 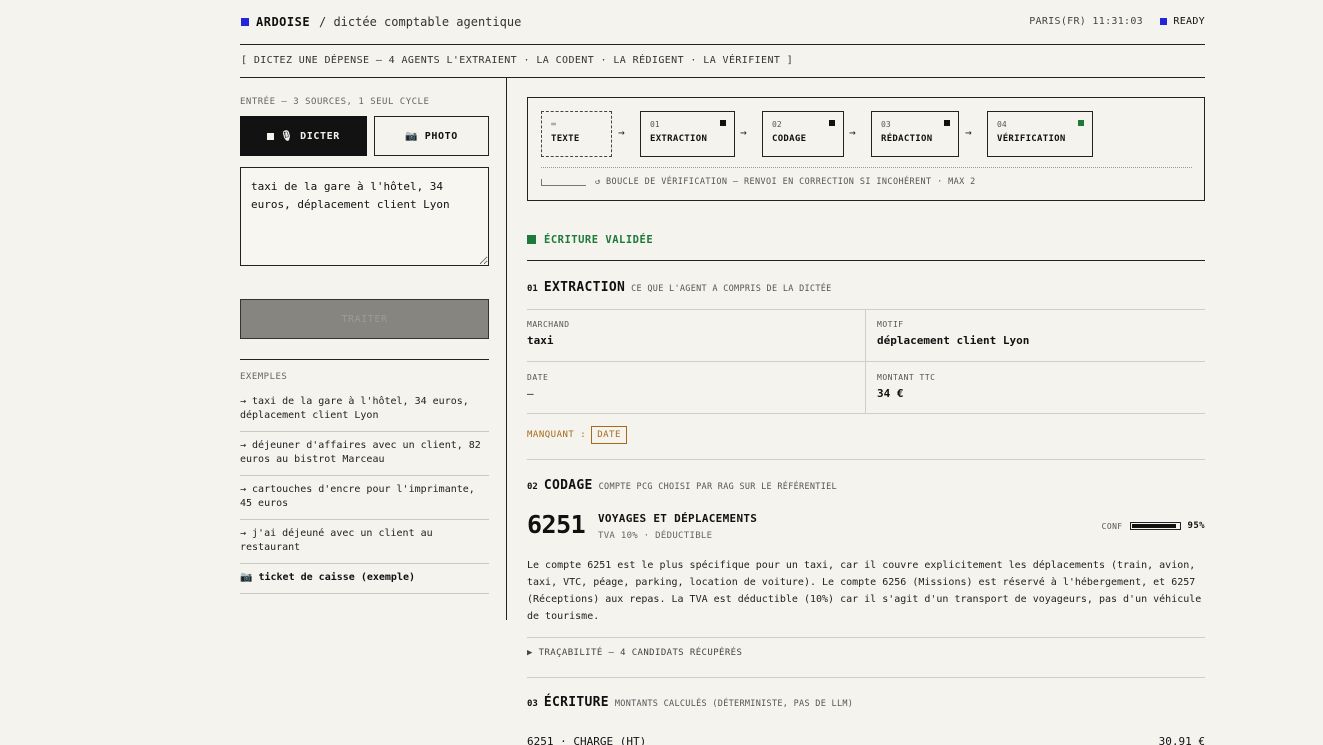 I want to click on journal-line-amount: 30,91 €, so click(x=1181, y=740).